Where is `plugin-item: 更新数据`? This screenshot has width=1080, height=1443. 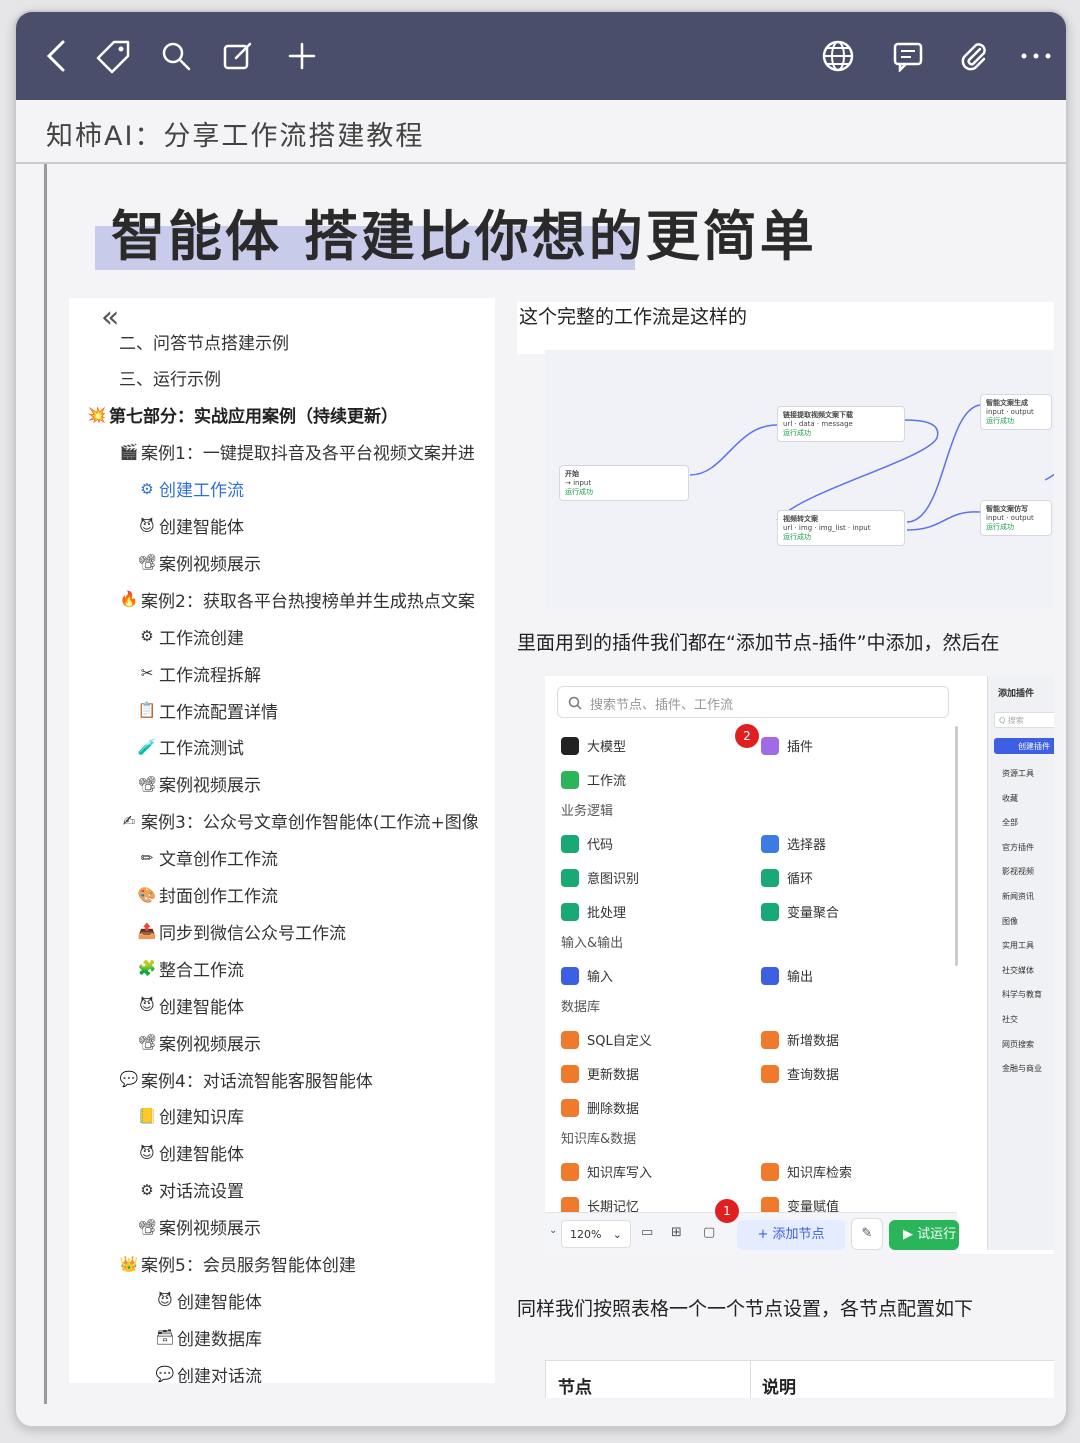 plugin-item: 更新数据 is located at coordinates (600, 1073).